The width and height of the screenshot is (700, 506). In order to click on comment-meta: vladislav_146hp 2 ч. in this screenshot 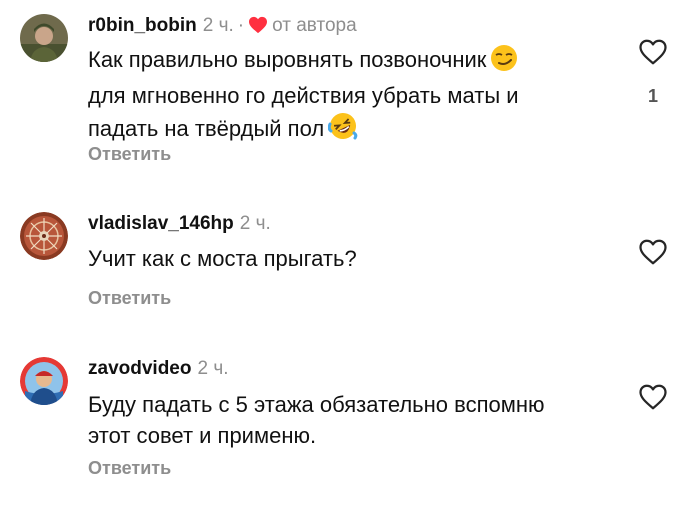, I will do `click(179, 224)`.